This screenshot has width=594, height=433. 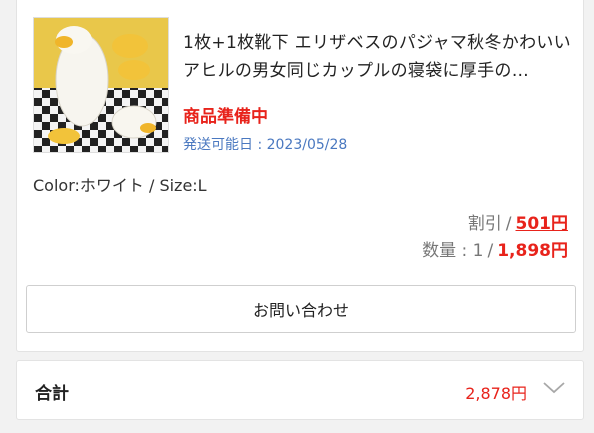 What do you see at coordinates (542, 224) in the screenshot?
I see `discount-value: 501円` at bounding box center [542, 224].